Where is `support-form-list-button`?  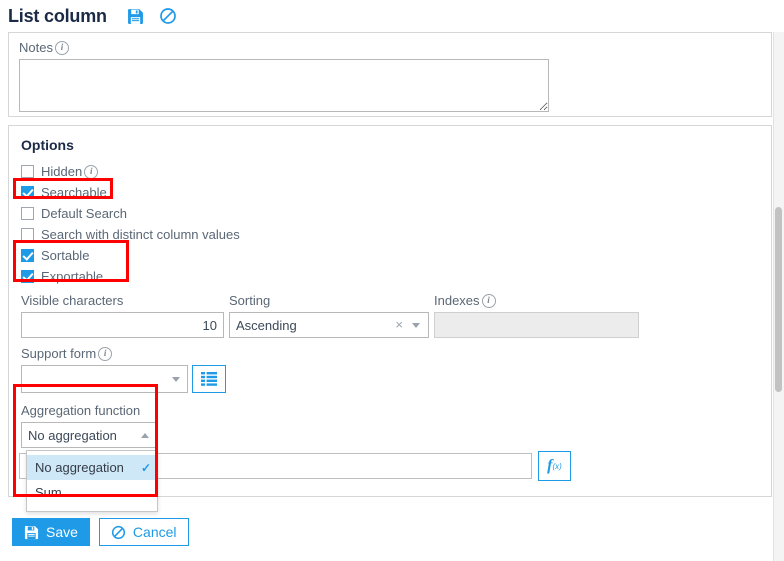
support-form-list-button is located at coordinates (208, 379).